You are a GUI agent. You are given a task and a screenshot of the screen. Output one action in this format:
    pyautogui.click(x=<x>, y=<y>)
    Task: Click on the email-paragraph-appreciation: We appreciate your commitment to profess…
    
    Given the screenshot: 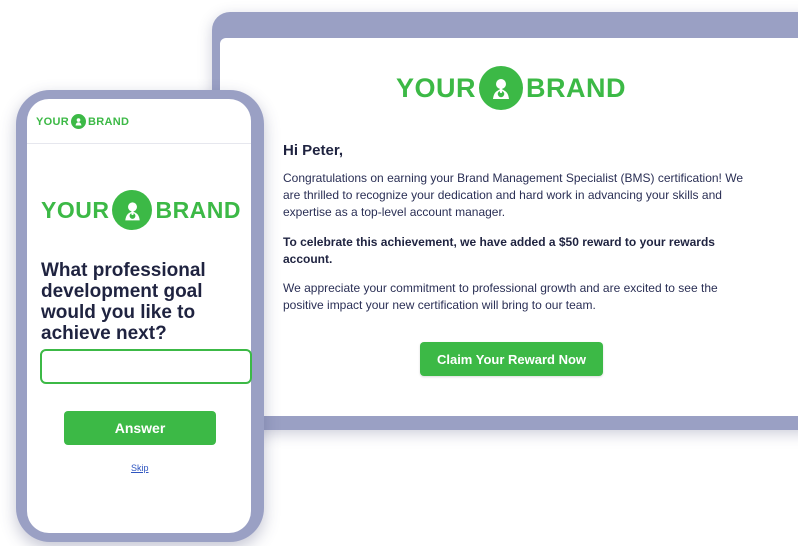 What is the action you would take?
    pyautogui.click(x=500, y=296)
    